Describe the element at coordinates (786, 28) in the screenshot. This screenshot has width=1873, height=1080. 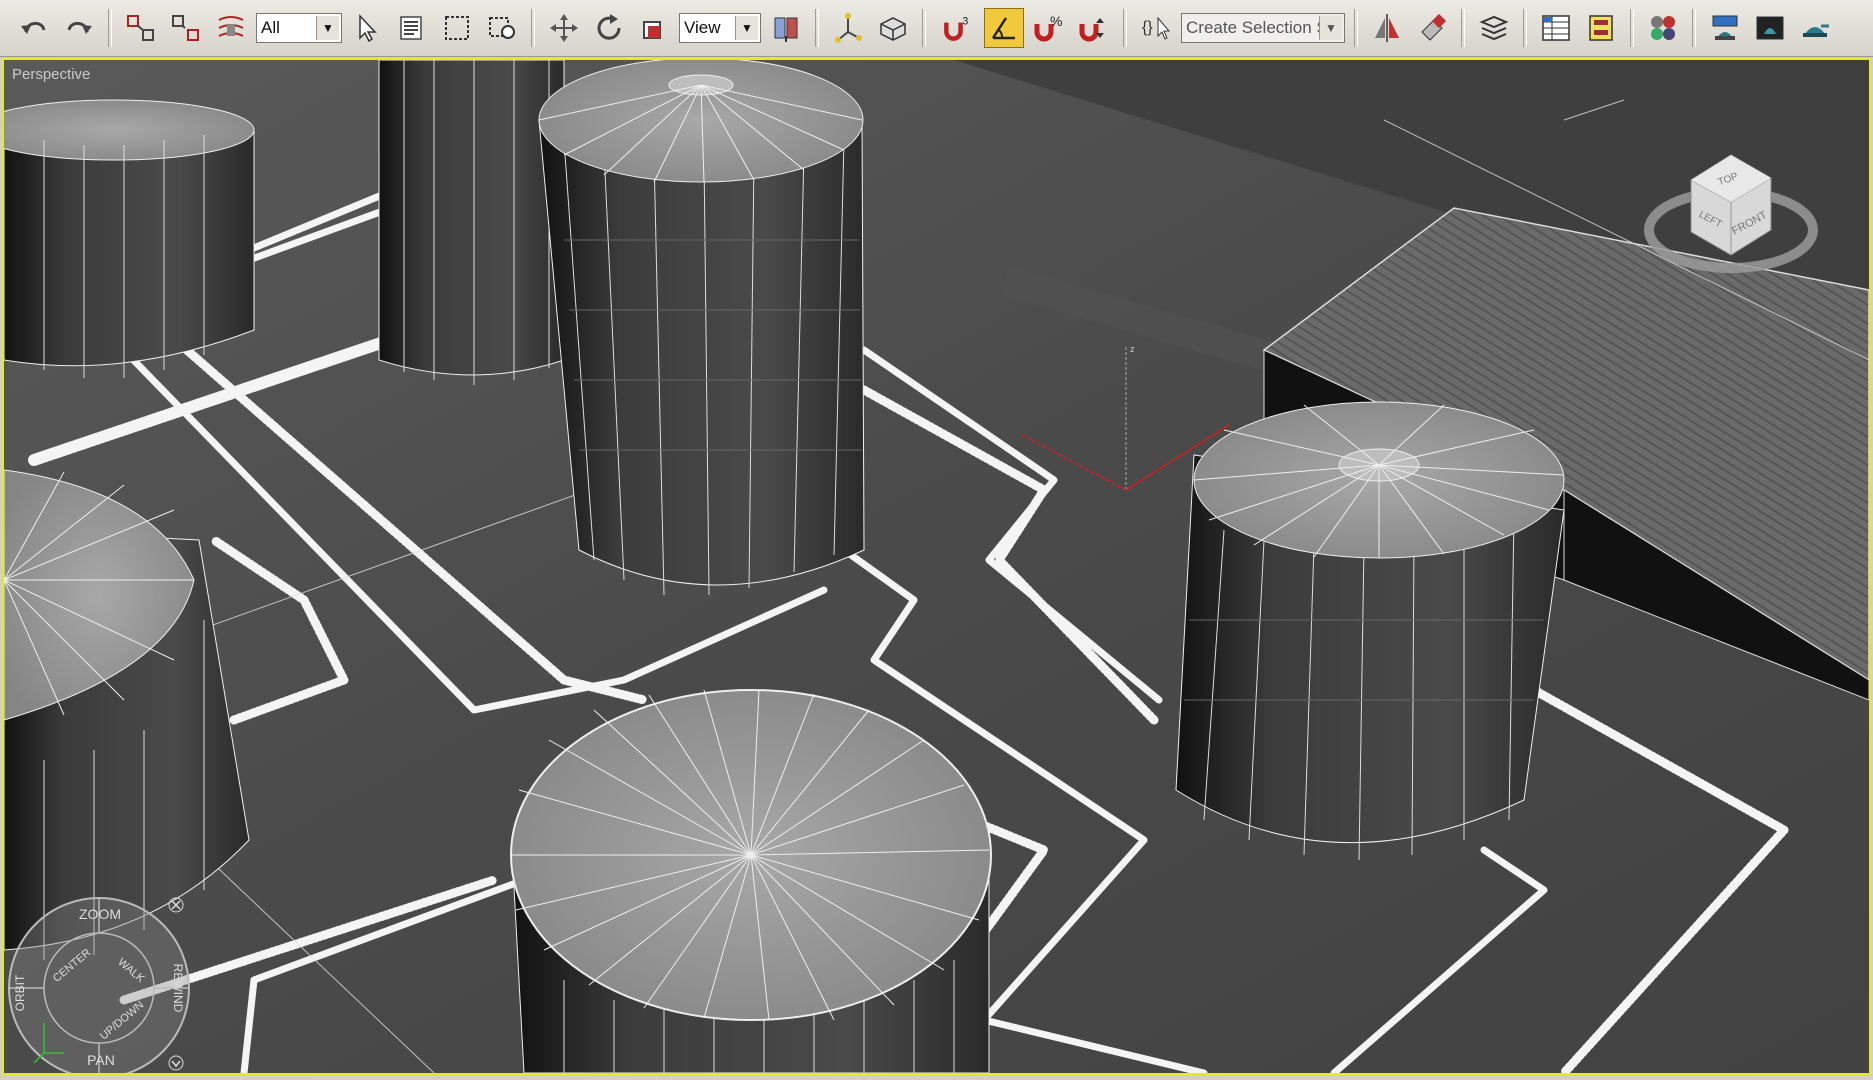
I see `pivot-point-center-icon` at that location.